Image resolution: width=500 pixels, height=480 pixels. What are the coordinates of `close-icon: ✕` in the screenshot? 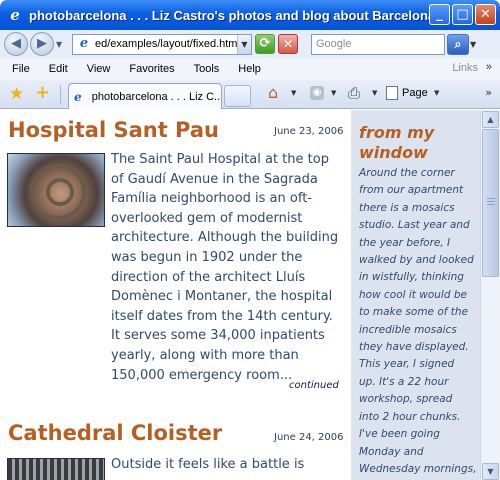 It's located at (485, 14).